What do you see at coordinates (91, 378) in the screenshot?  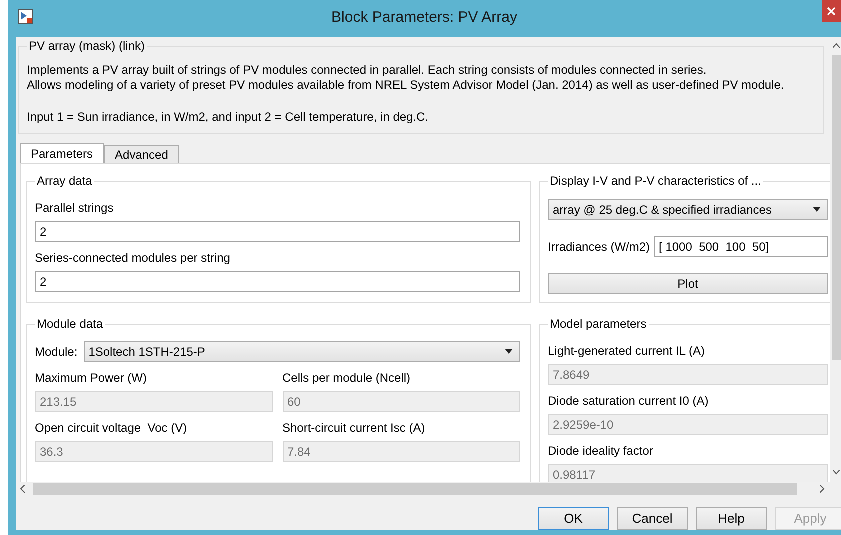 I see `field-label: Maximum Power (W)` at bounding box center [91, 378].